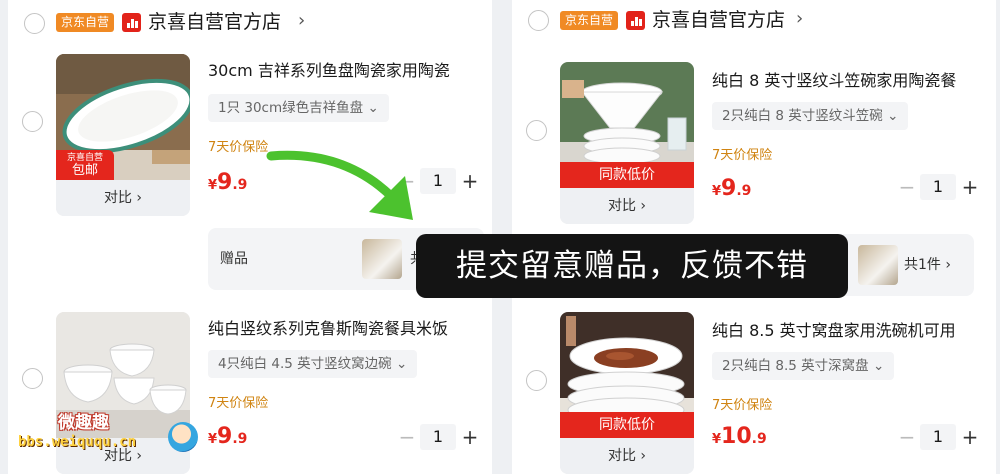  What do you see at coordinates (834, 81) in the screenshot?
I see `product-title: 纯白 8 英寸竖纹斗笠碗家用陶瓷餐` at bounding box center [834, 81].